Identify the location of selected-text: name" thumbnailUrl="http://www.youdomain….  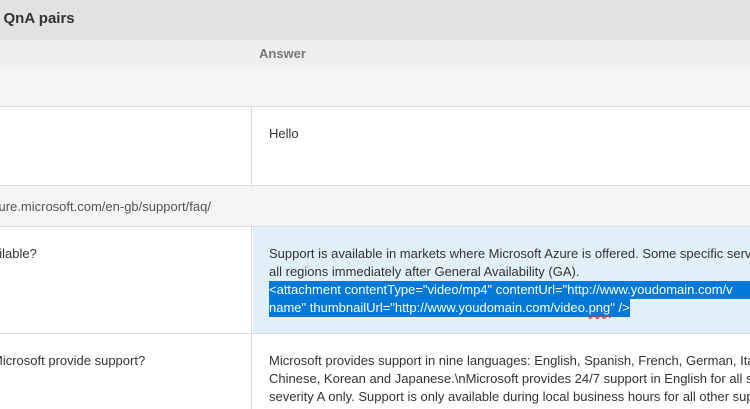
(449, 308).